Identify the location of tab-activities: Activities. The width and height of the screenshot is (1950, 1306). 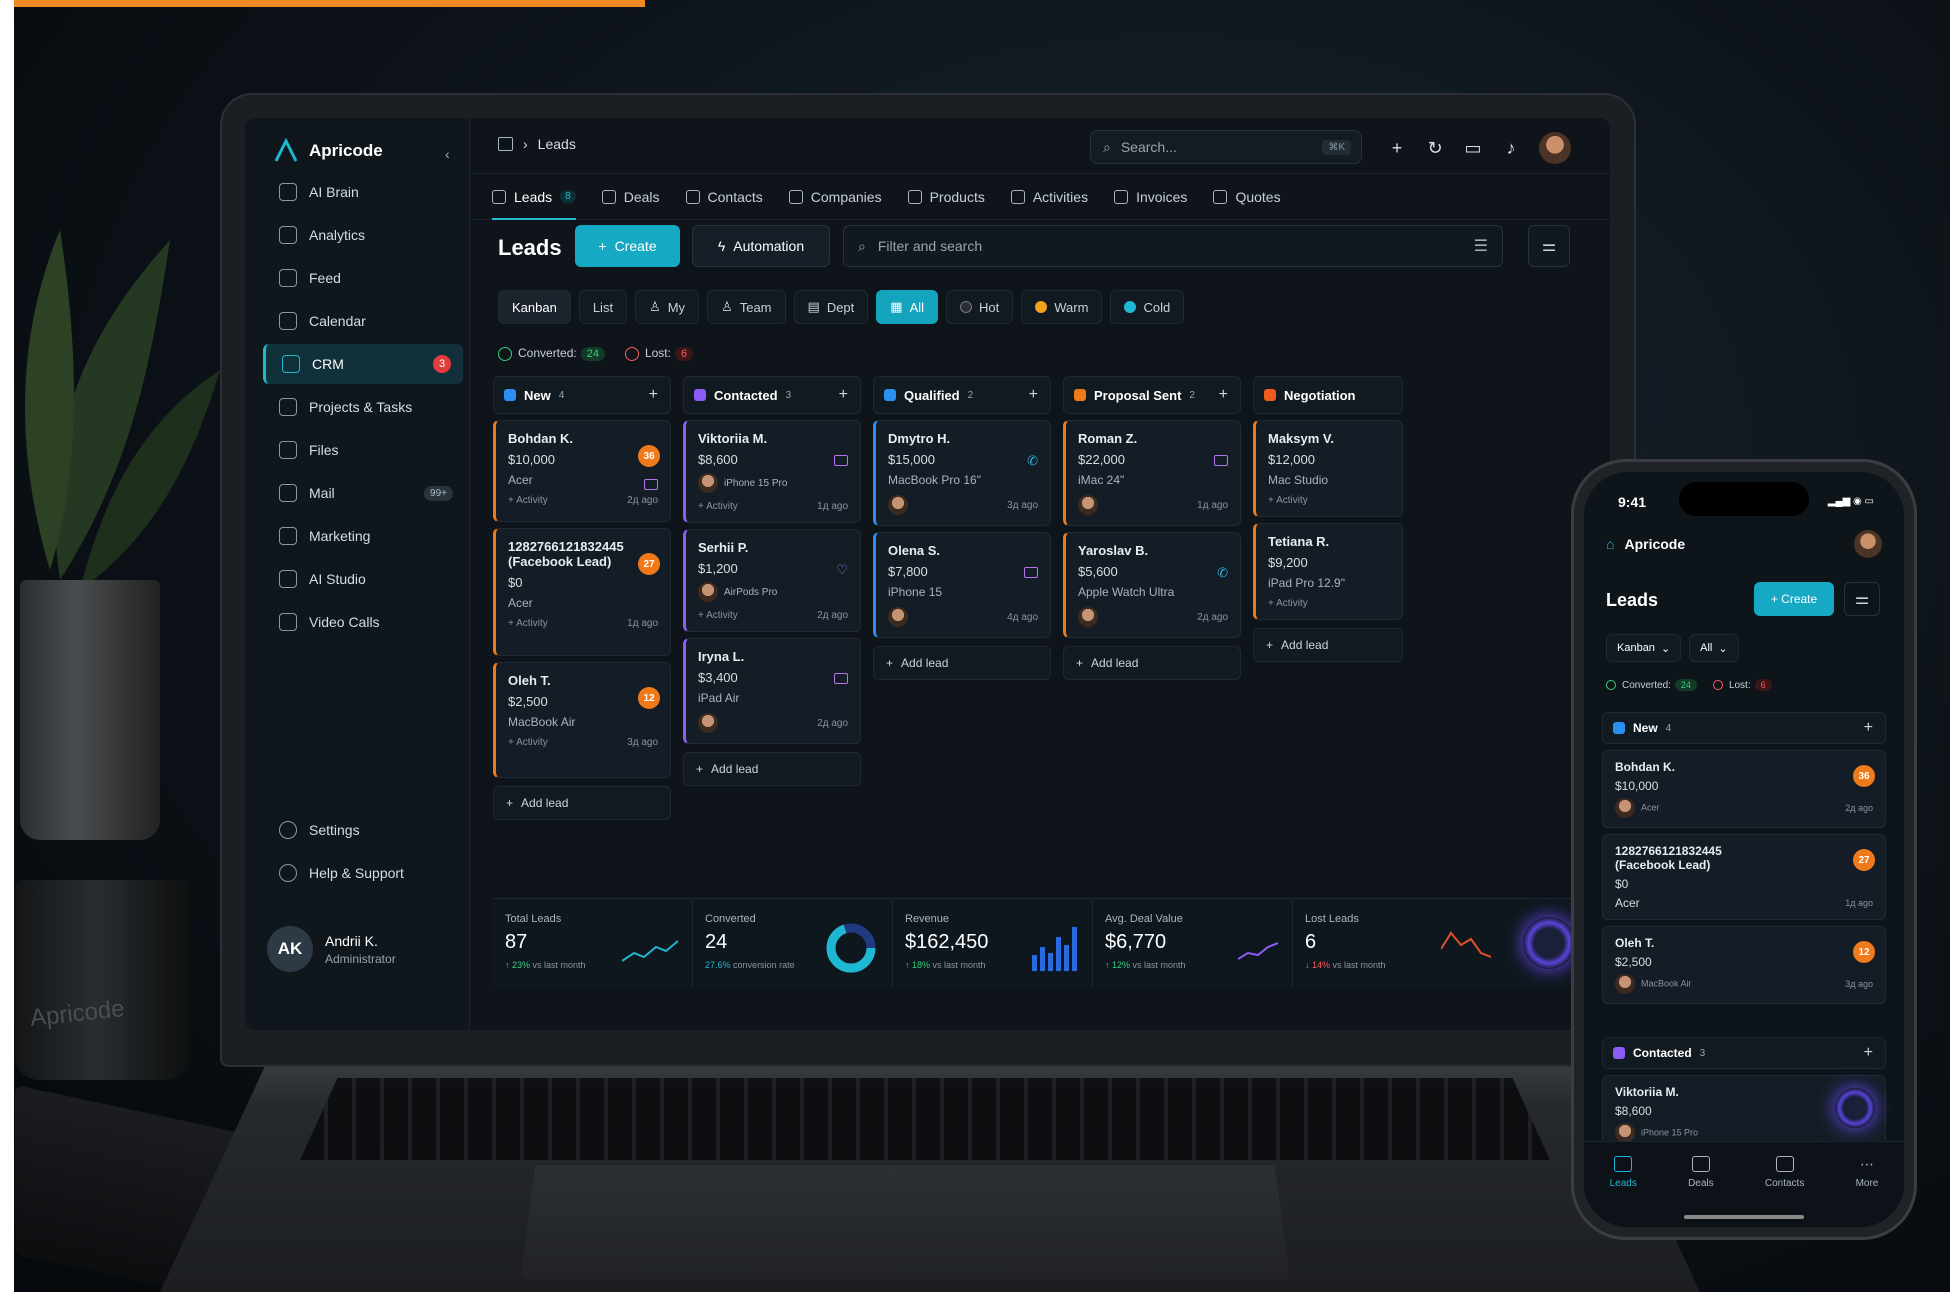
(1049, 196).